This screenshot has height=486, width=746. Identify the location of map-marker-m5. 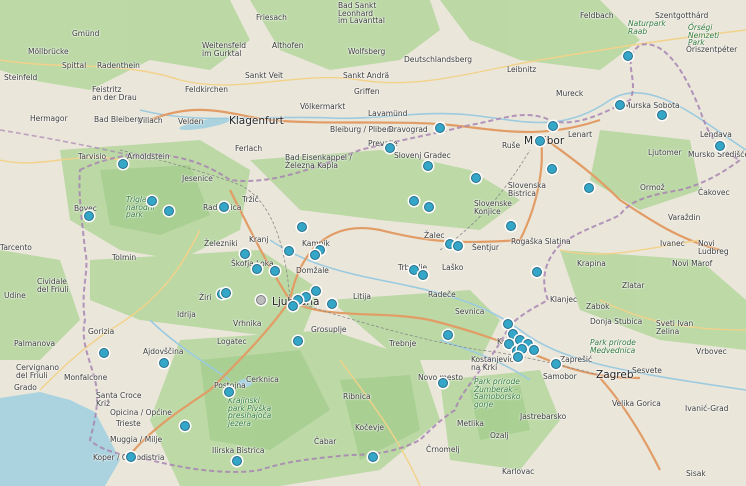
(540, 141).